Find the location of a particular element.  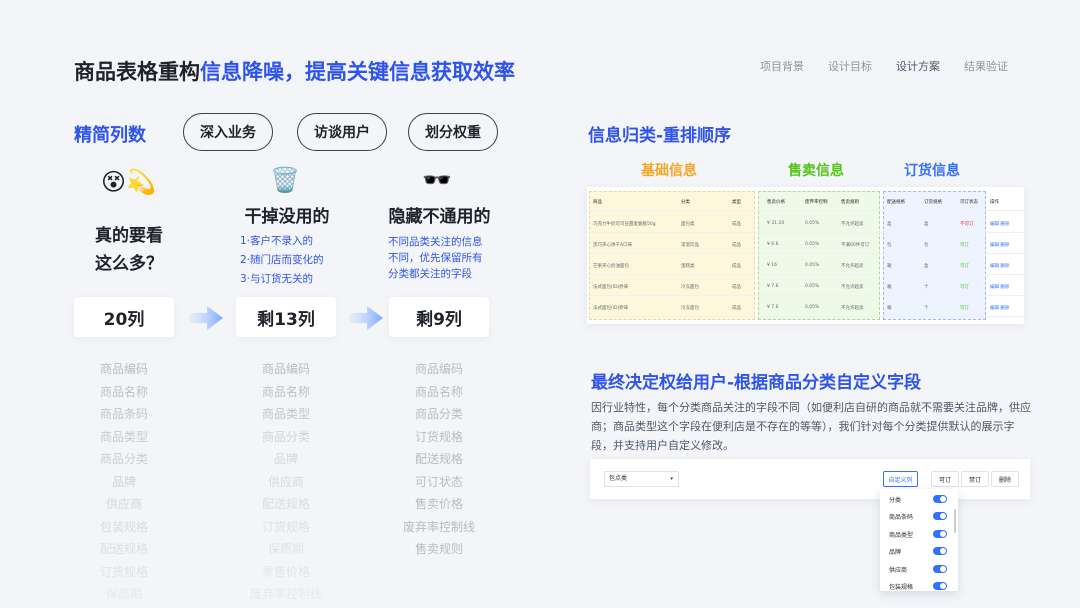

dropdown-scrollbar is located at coordinates (955, 521).